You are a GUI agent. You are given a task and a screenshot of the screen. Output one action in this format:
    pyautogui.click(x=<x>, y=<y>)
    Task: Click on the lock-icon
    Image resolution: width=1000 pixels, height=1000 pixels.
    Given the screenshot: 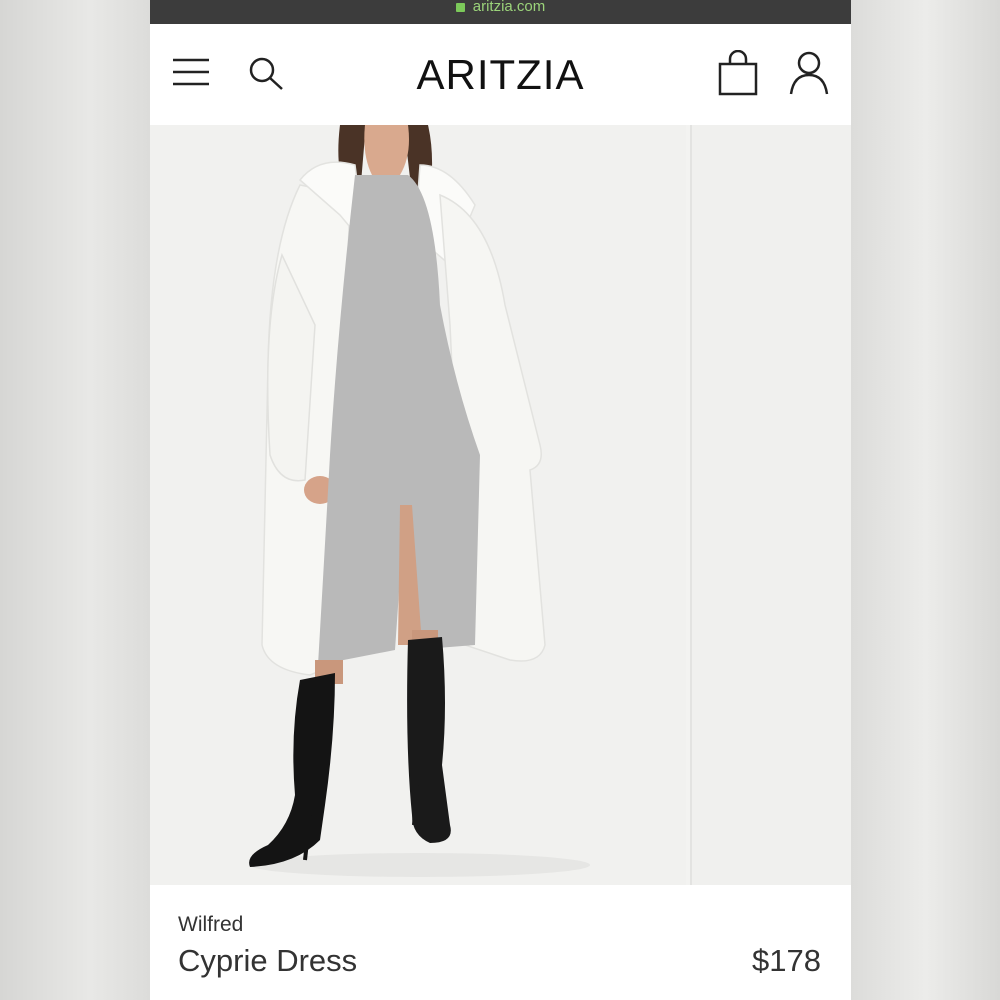 What is the action you would take?
    pyautogui.click(x=460, y=7)
    